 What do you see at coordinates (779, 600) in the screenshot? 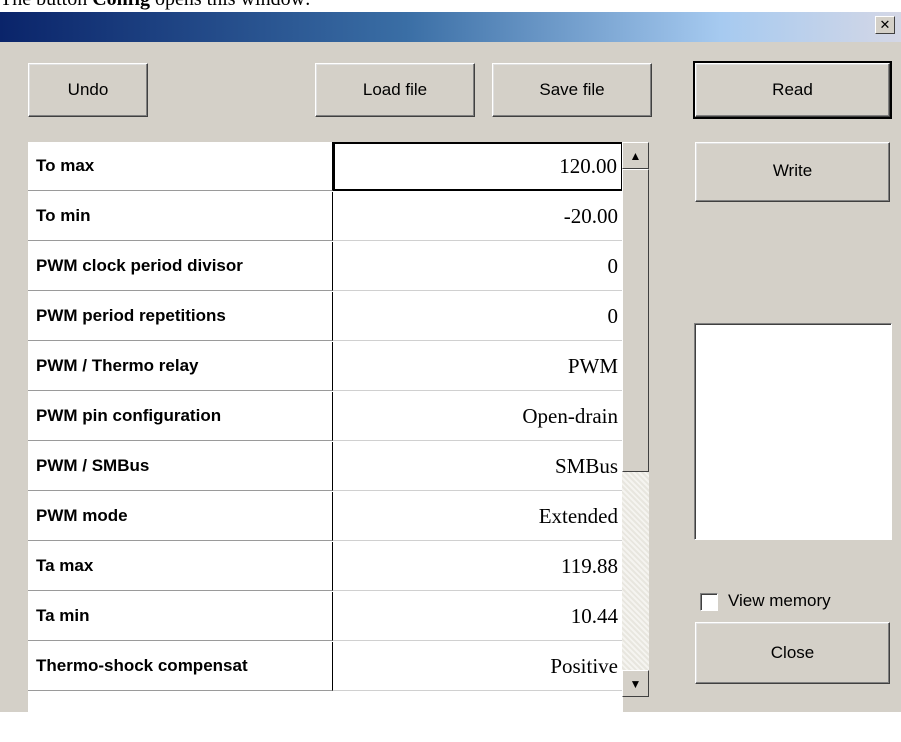
I see `view-memory-label: View memory` at bounding box center [779, 600].